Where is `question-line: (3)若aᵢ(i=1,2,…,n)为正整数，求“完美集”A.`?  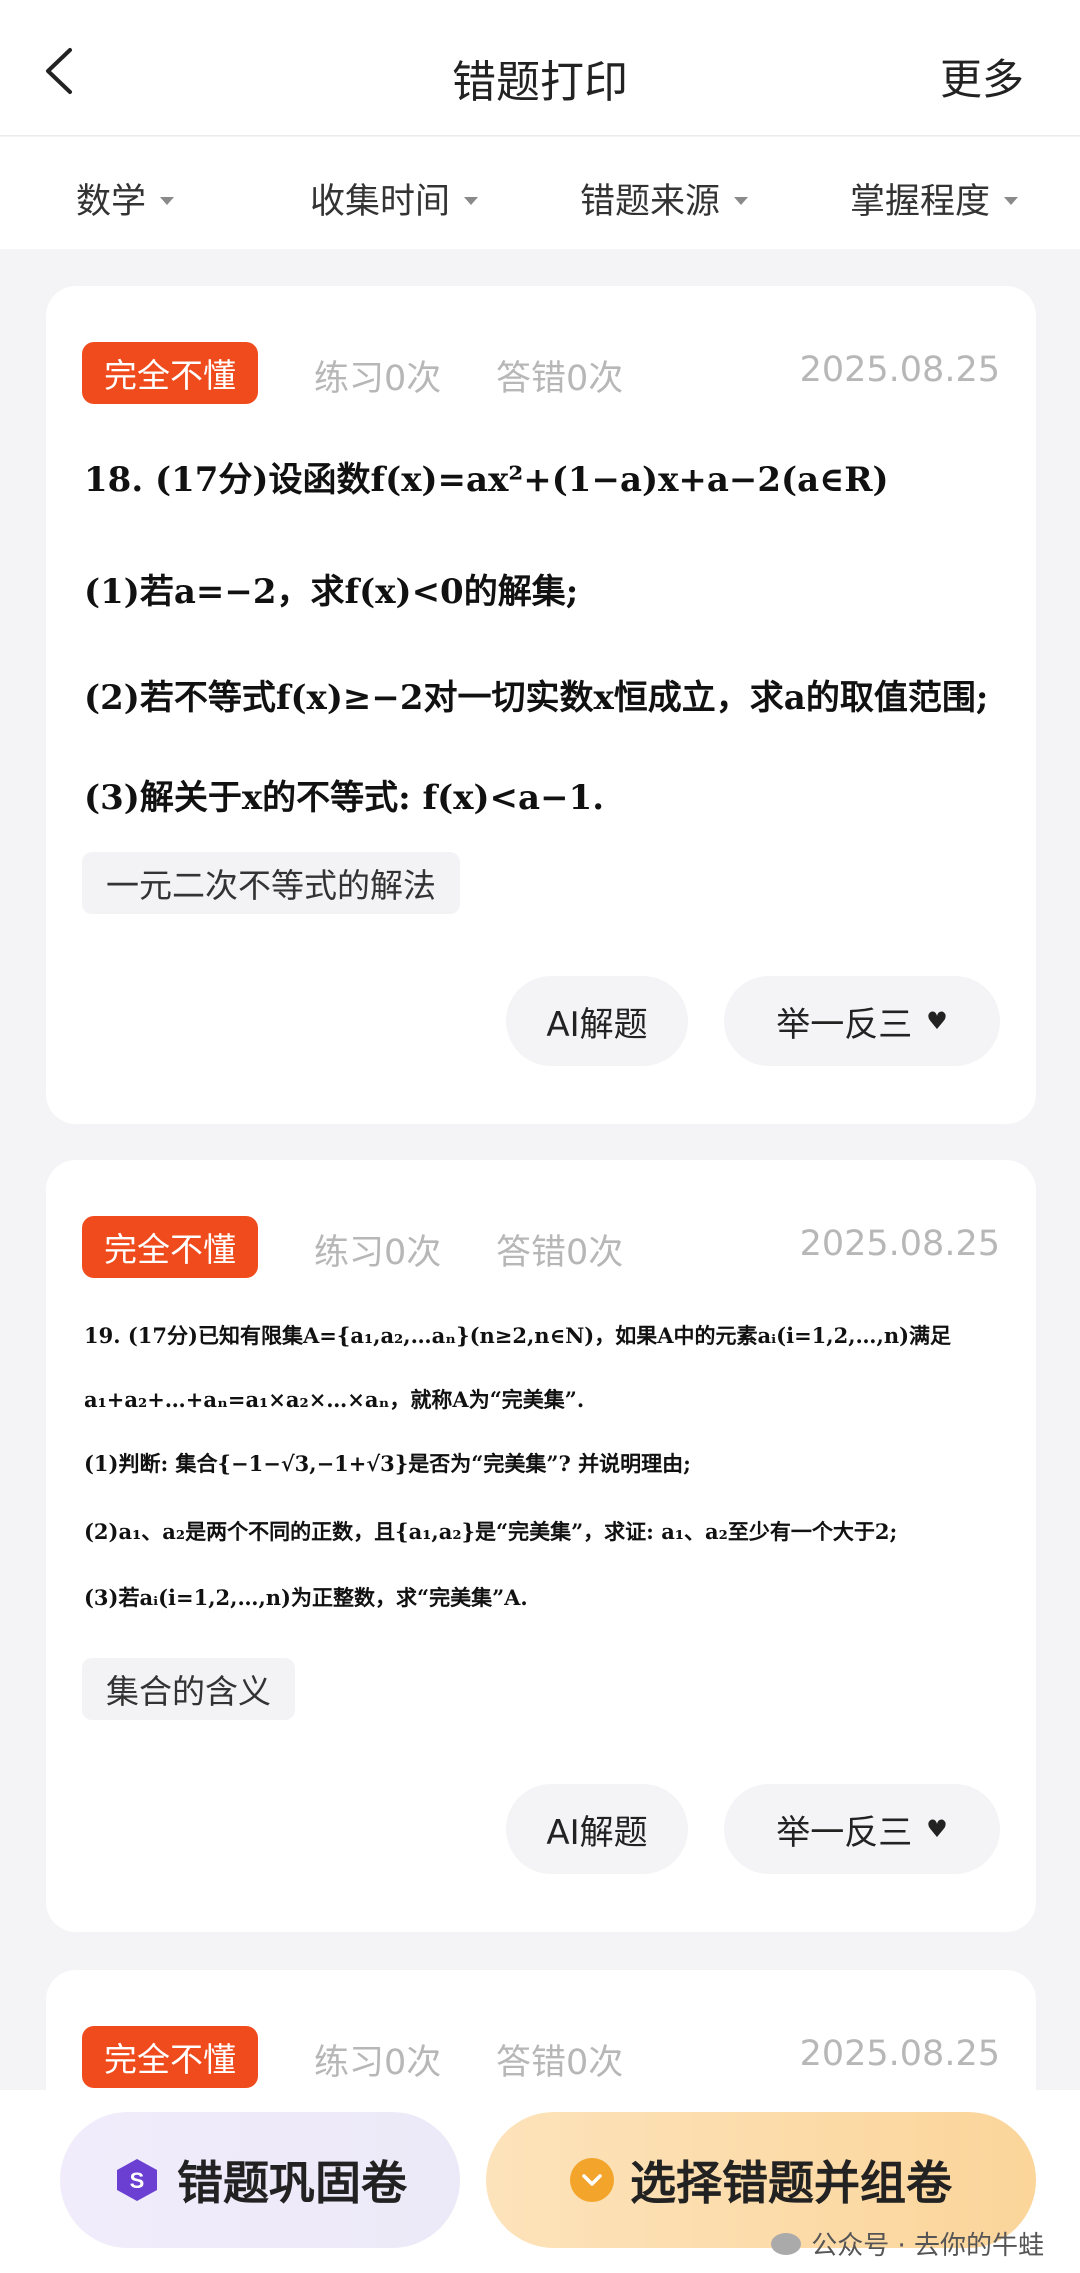 question-line: (3)若aᵢ(i=1,2,…,n)为正整数，求“完美集”A. is located at coordinates (306, 1597).